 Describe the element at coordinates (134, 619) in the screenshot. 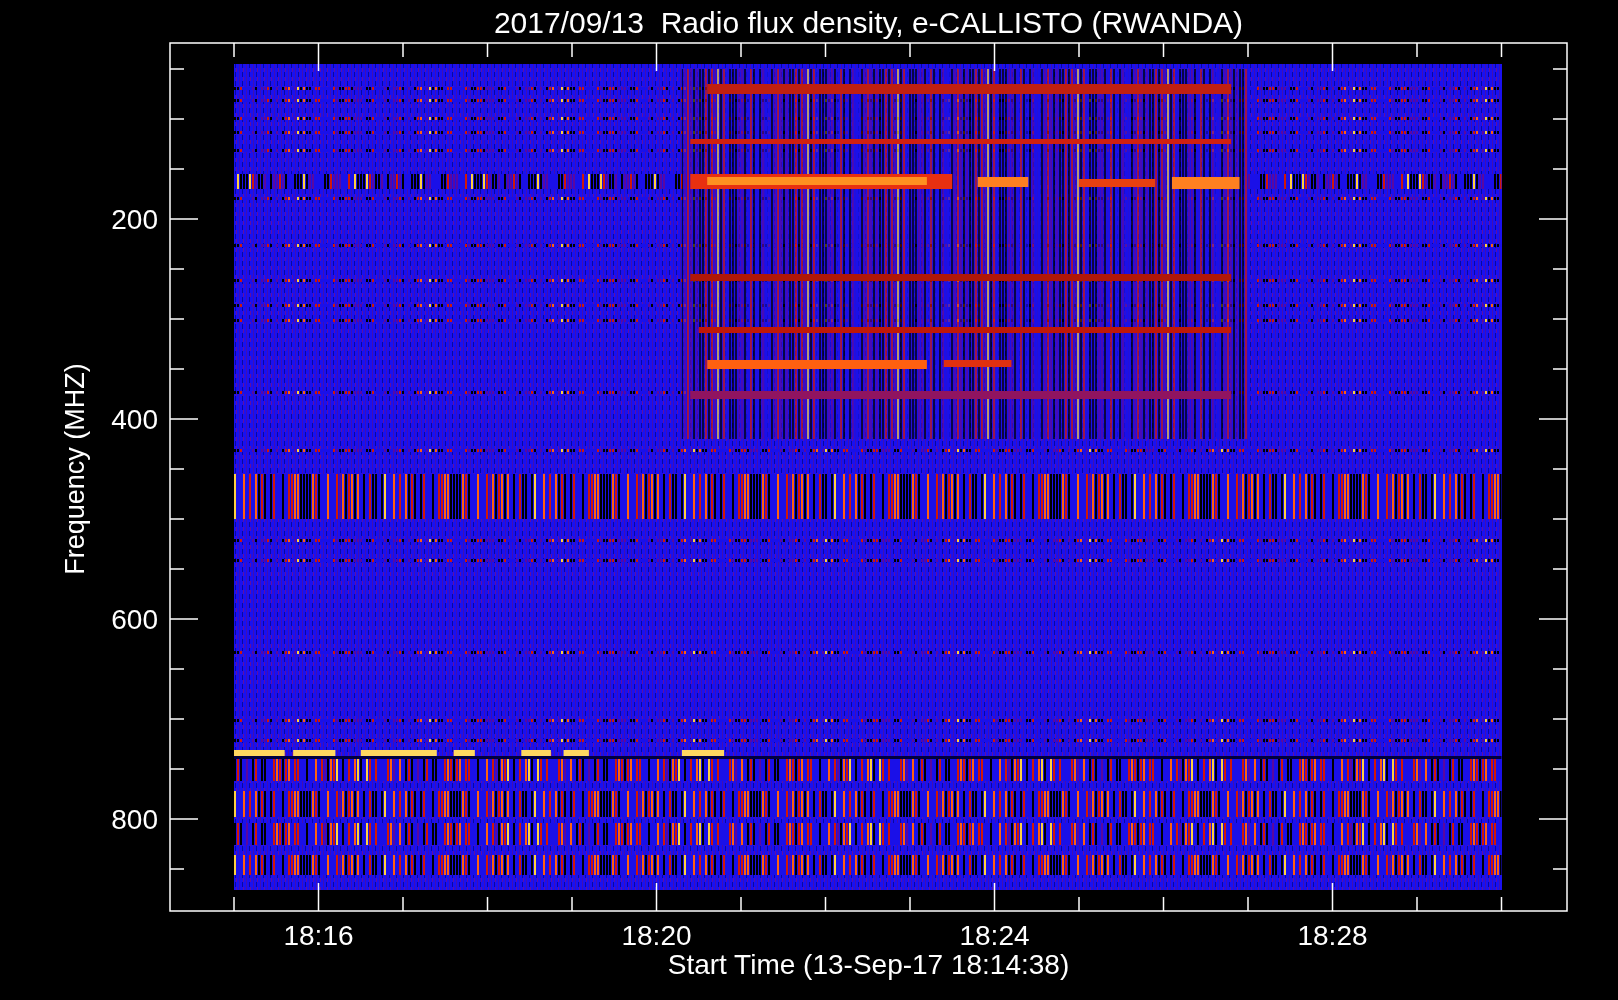

I see `y-tick-label: 600` at that location.